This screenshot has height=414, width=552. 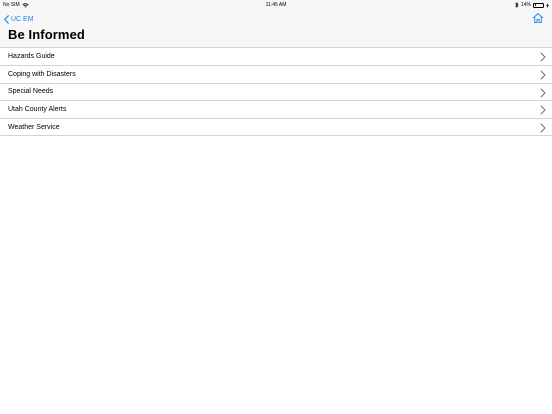 I want to click on list-item-label: Weather Service, so click(x=34, y=127).